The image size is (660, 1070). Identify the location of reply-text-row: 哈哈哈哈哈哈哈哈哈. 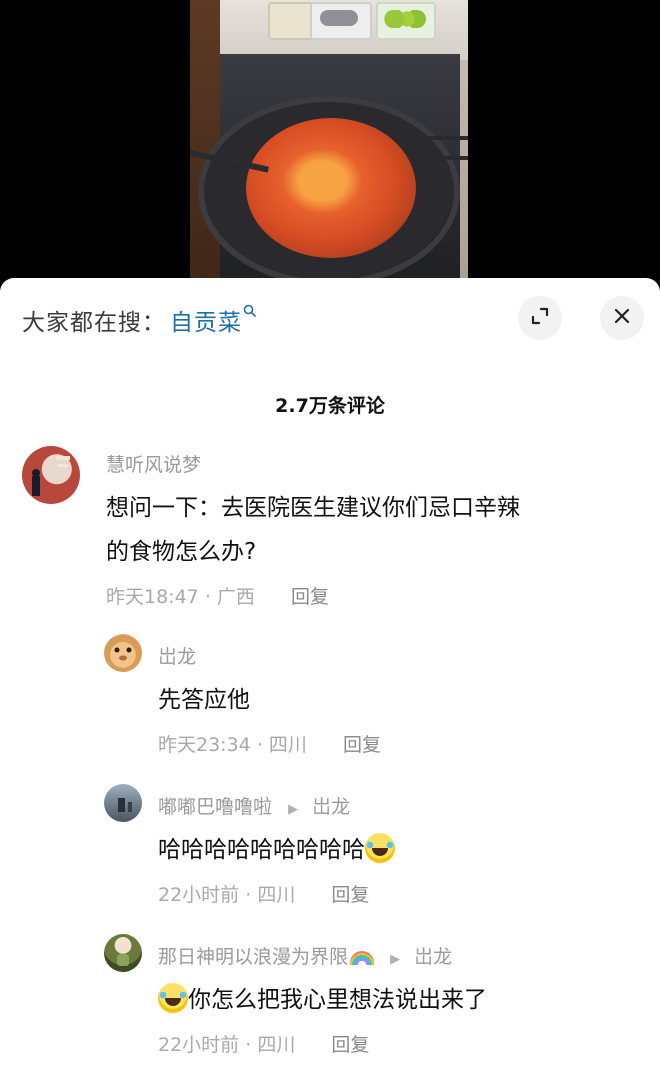
(276, 848).